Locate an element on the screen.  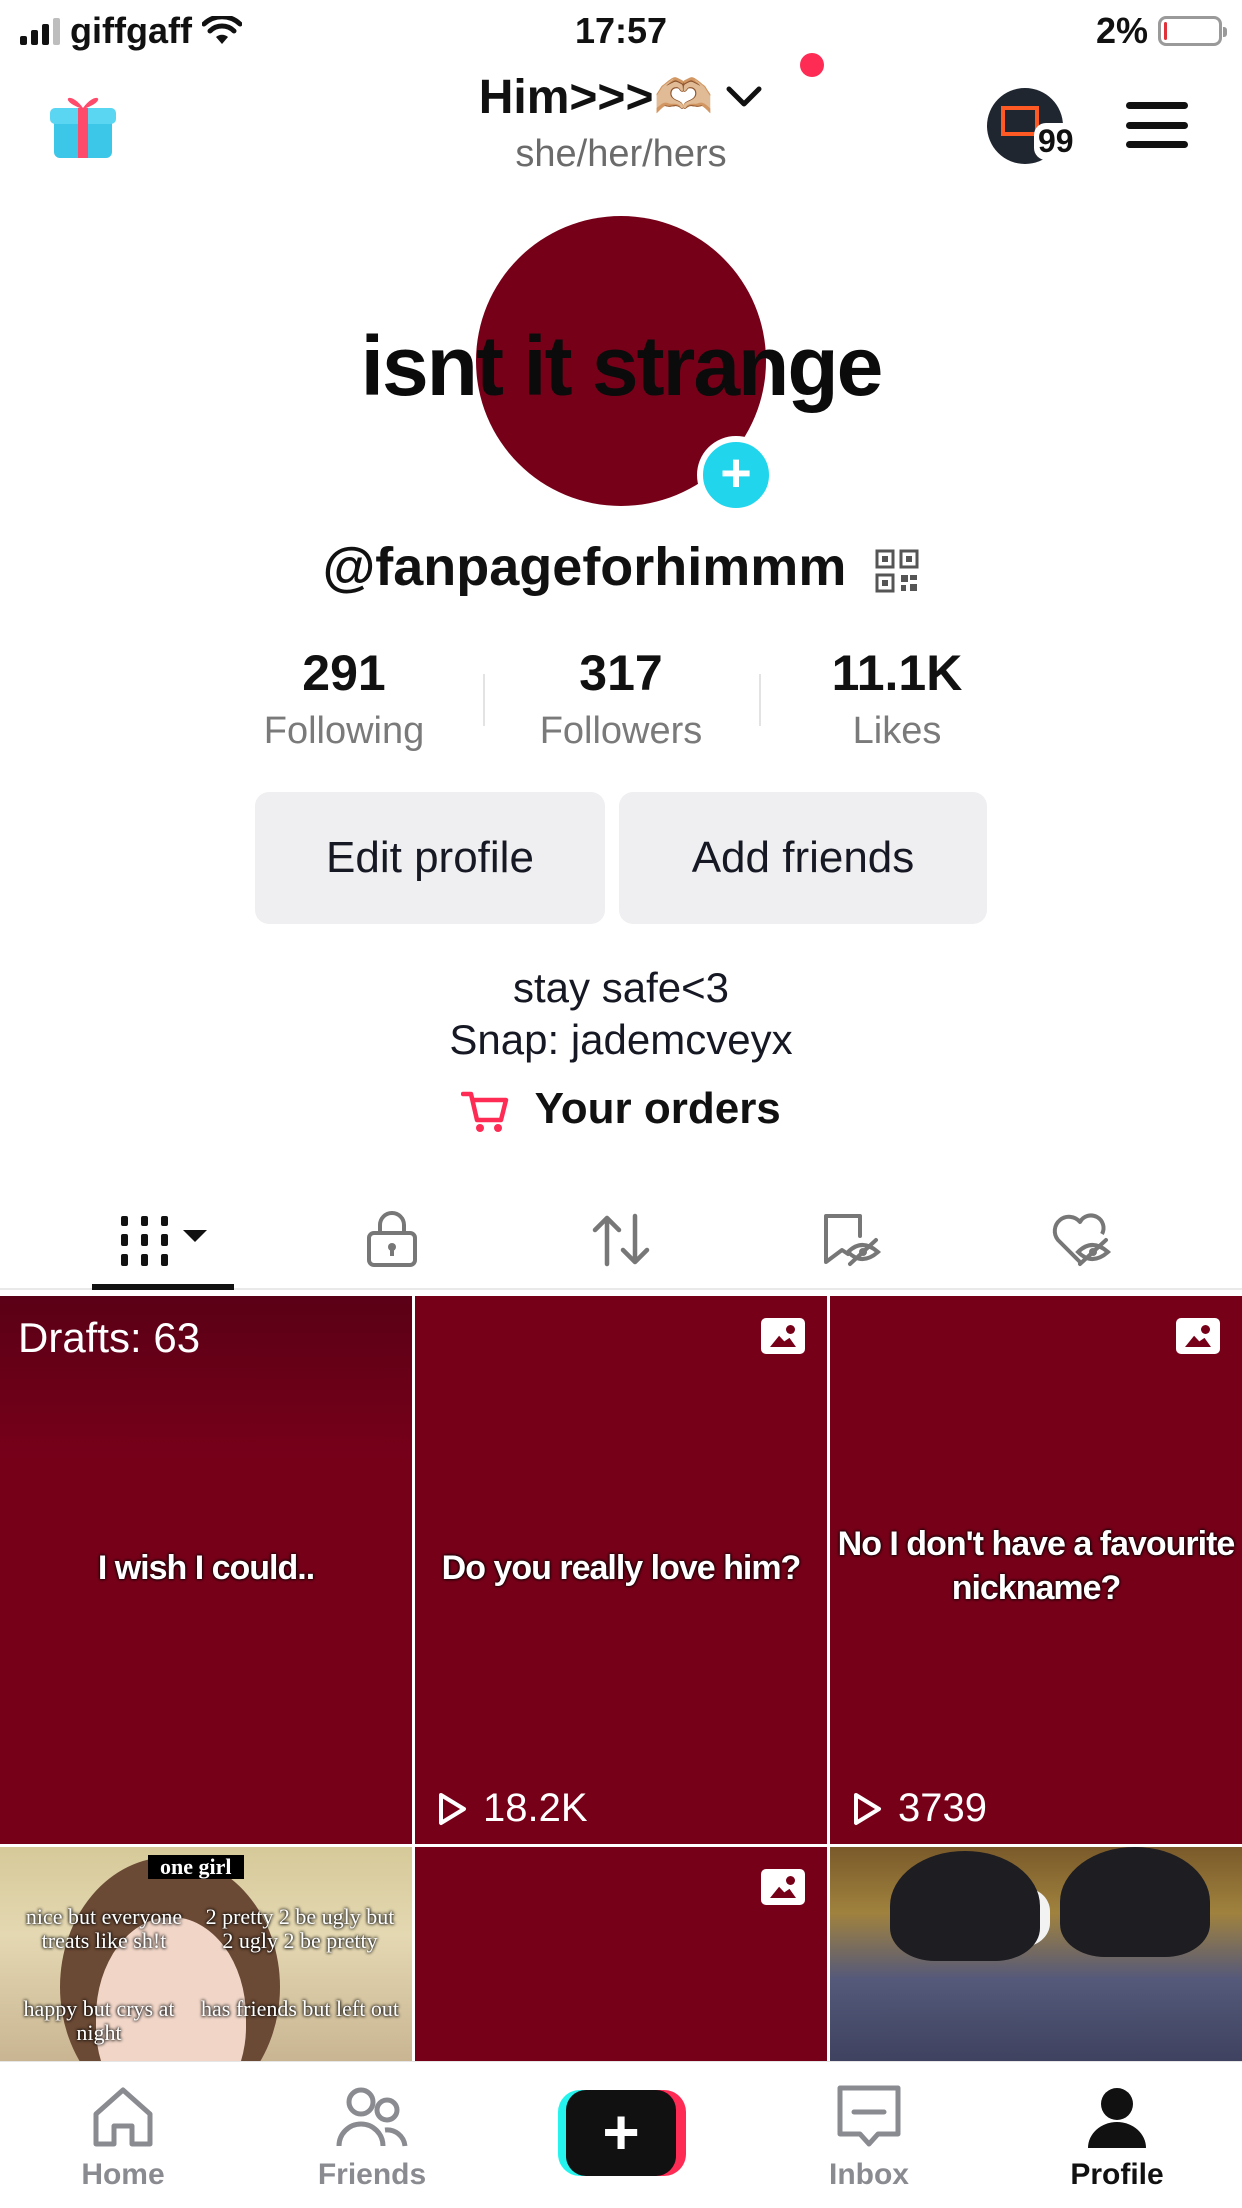
qr-code-icon is located at coordinates (897, 571).